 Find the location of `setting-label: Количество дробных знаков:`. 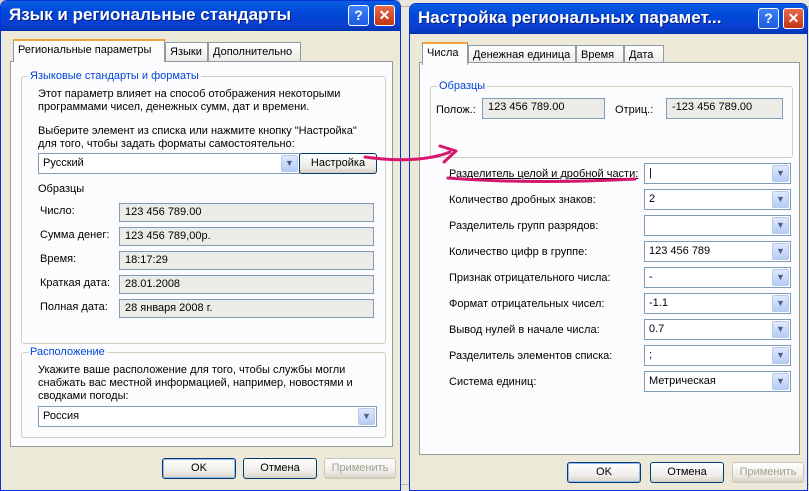

setting-label: Количество дробных знаков: is located at coordinates (522, 200).